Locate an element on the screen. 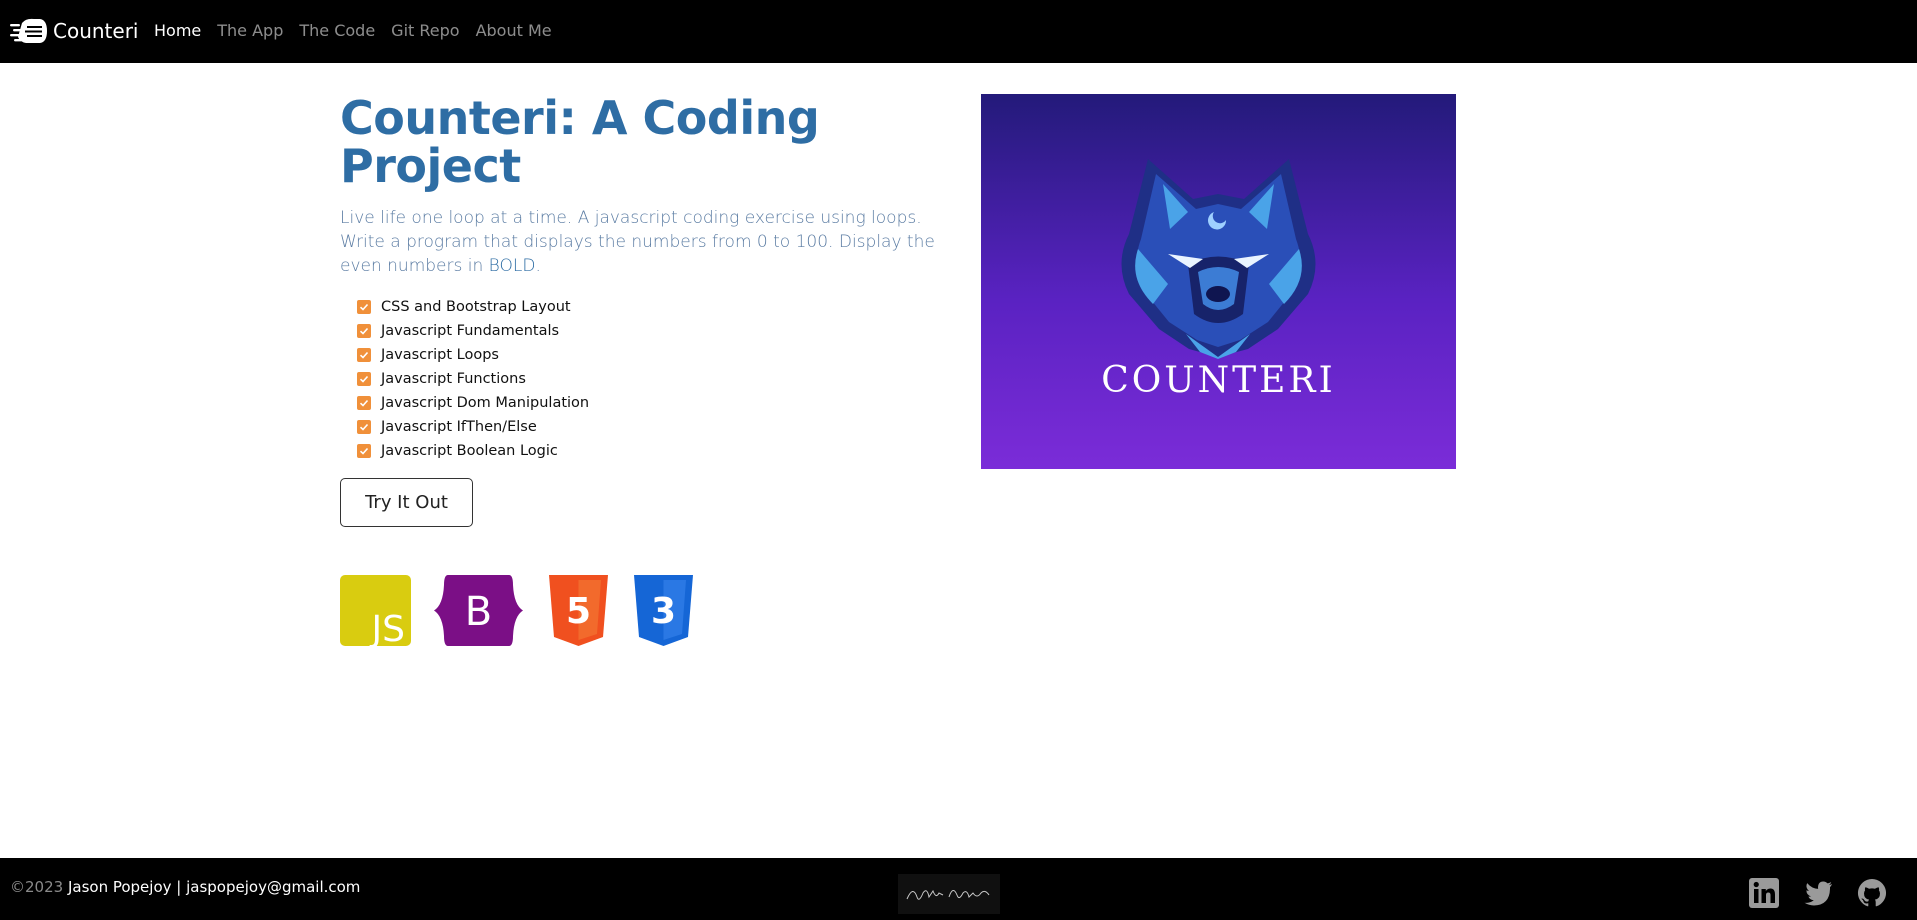 The image size is (1917, 920). feature-label: Javascript Loops is located at coordinates (440, 355).